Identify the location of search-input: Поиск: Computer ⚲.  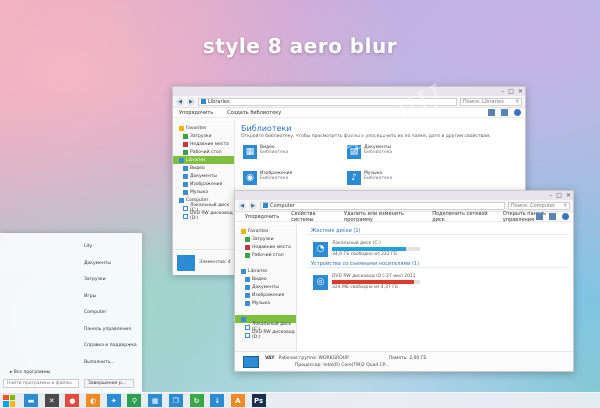
(539, 205).